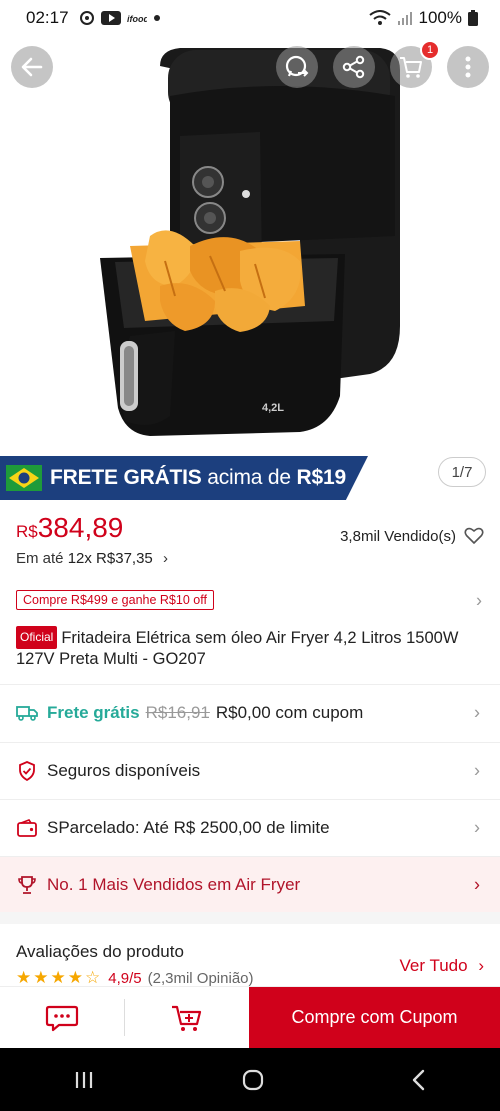  I want to click on back-button, so click(32, 67).